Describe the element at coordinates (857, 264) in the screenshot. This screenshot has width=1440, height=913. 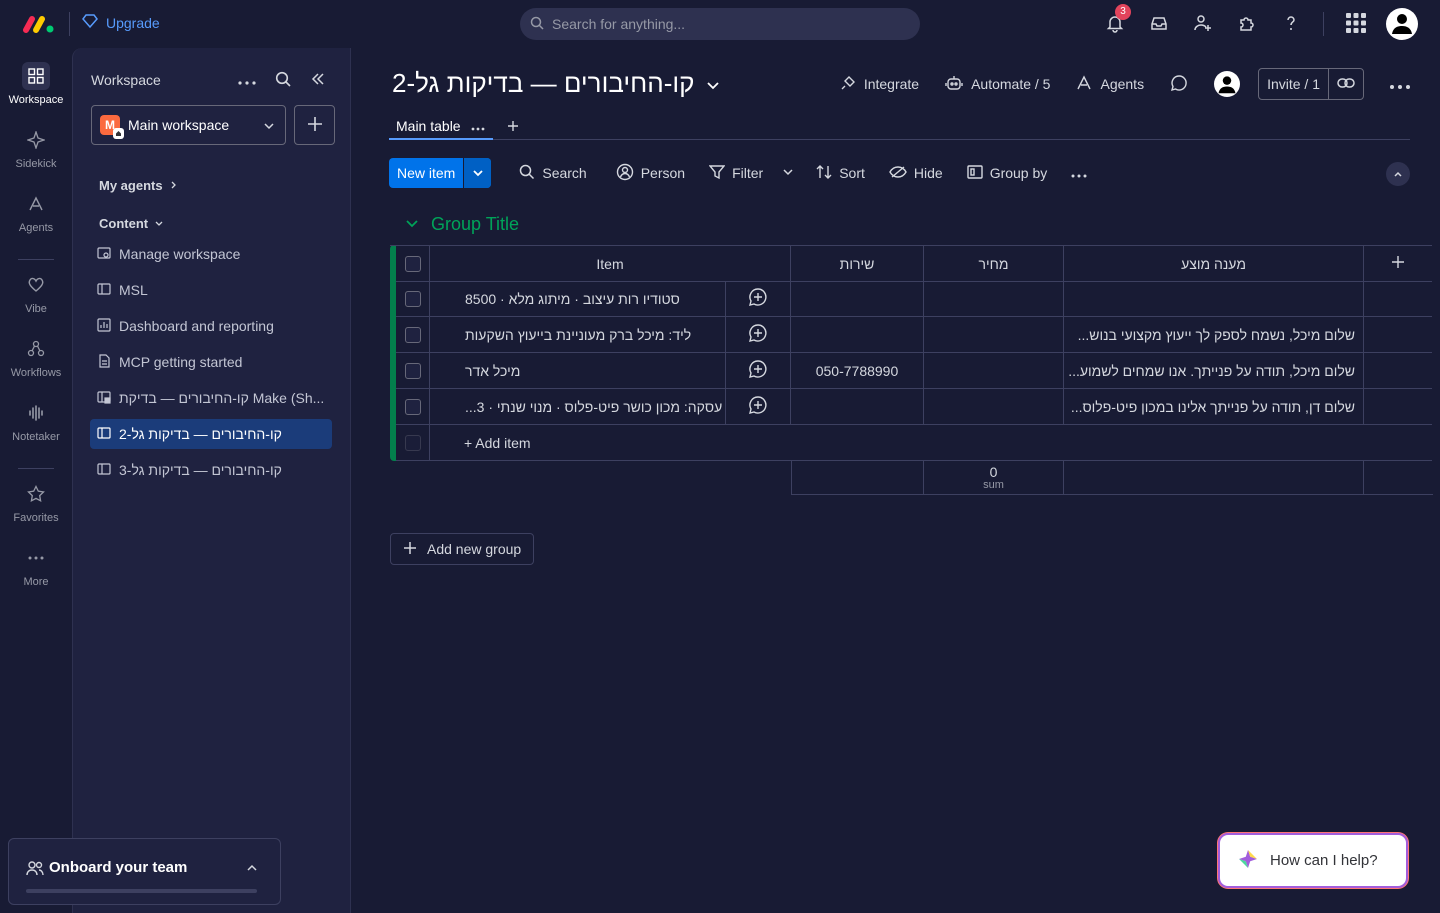
I see `column-header-service: שירות` at that location.